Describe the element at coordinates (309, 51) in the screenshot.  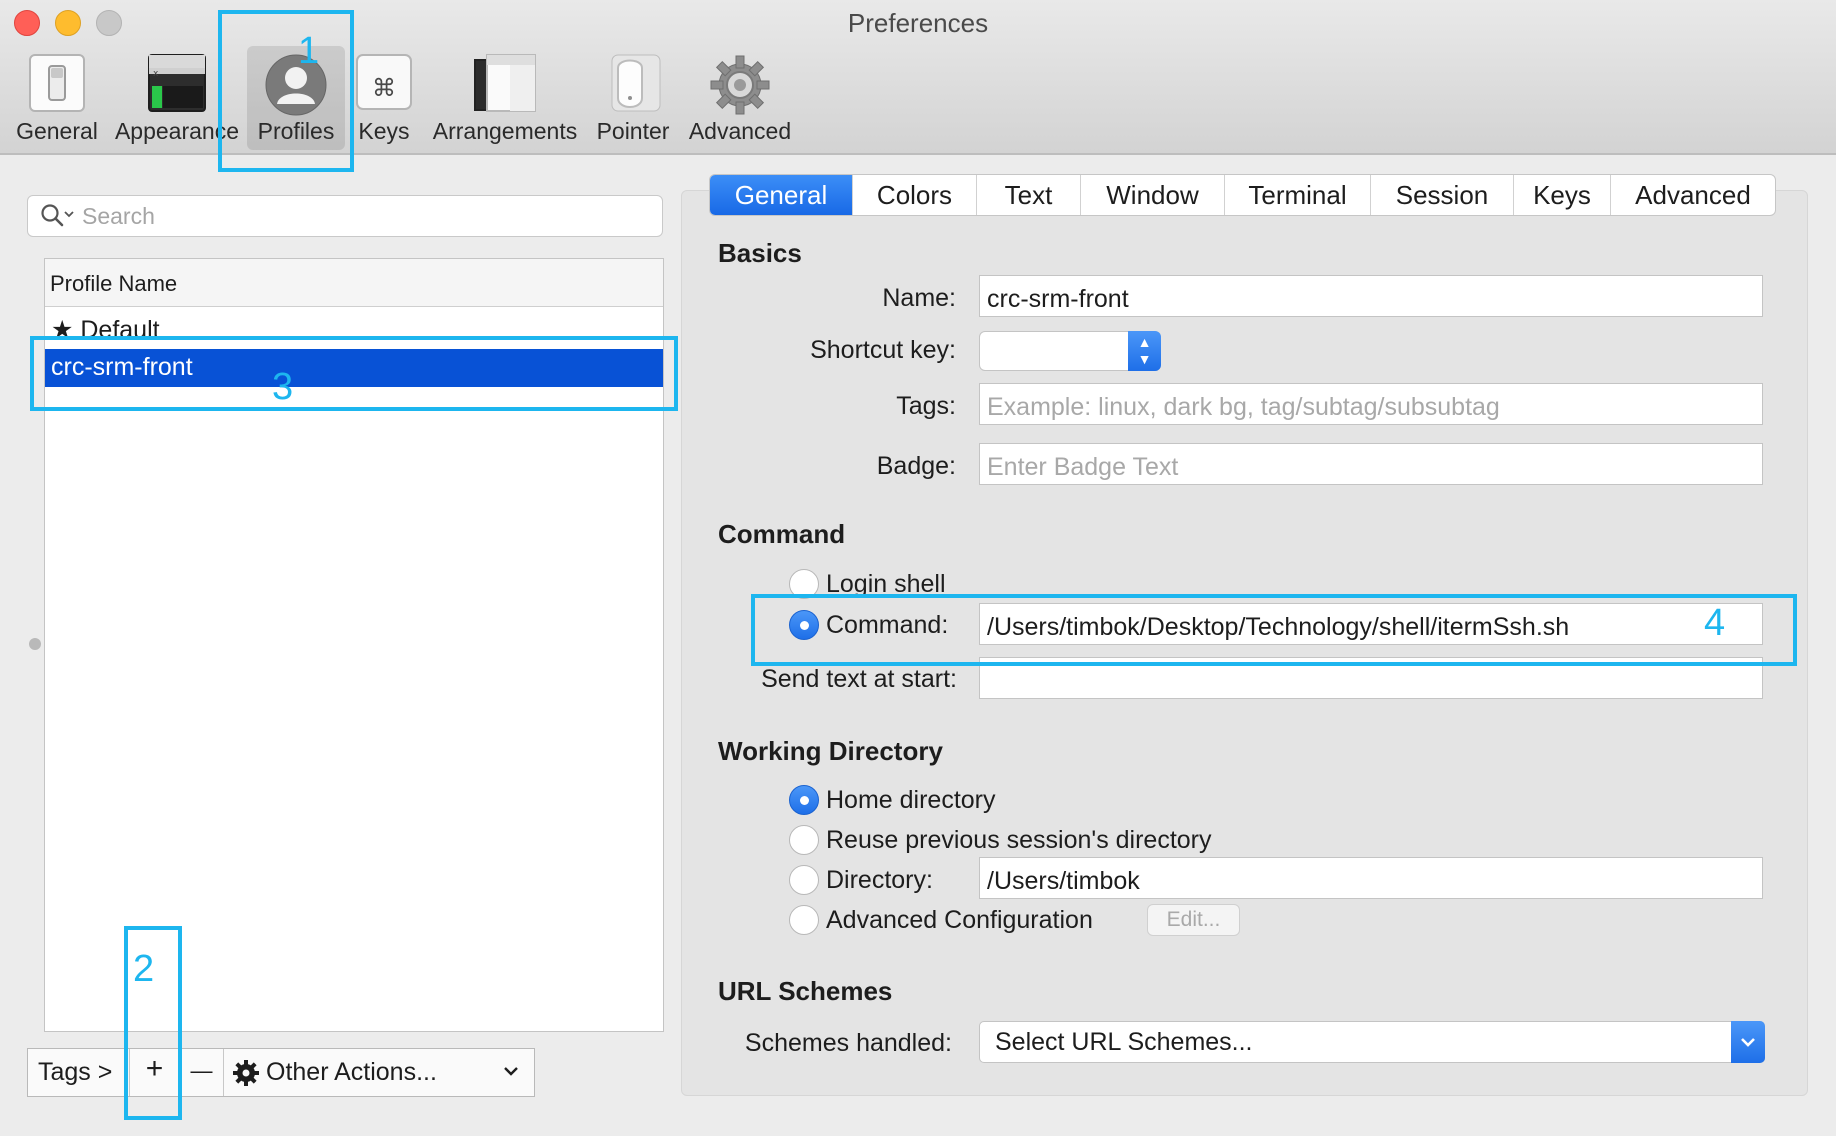
I see `annotation-number-1: 1` at that location.